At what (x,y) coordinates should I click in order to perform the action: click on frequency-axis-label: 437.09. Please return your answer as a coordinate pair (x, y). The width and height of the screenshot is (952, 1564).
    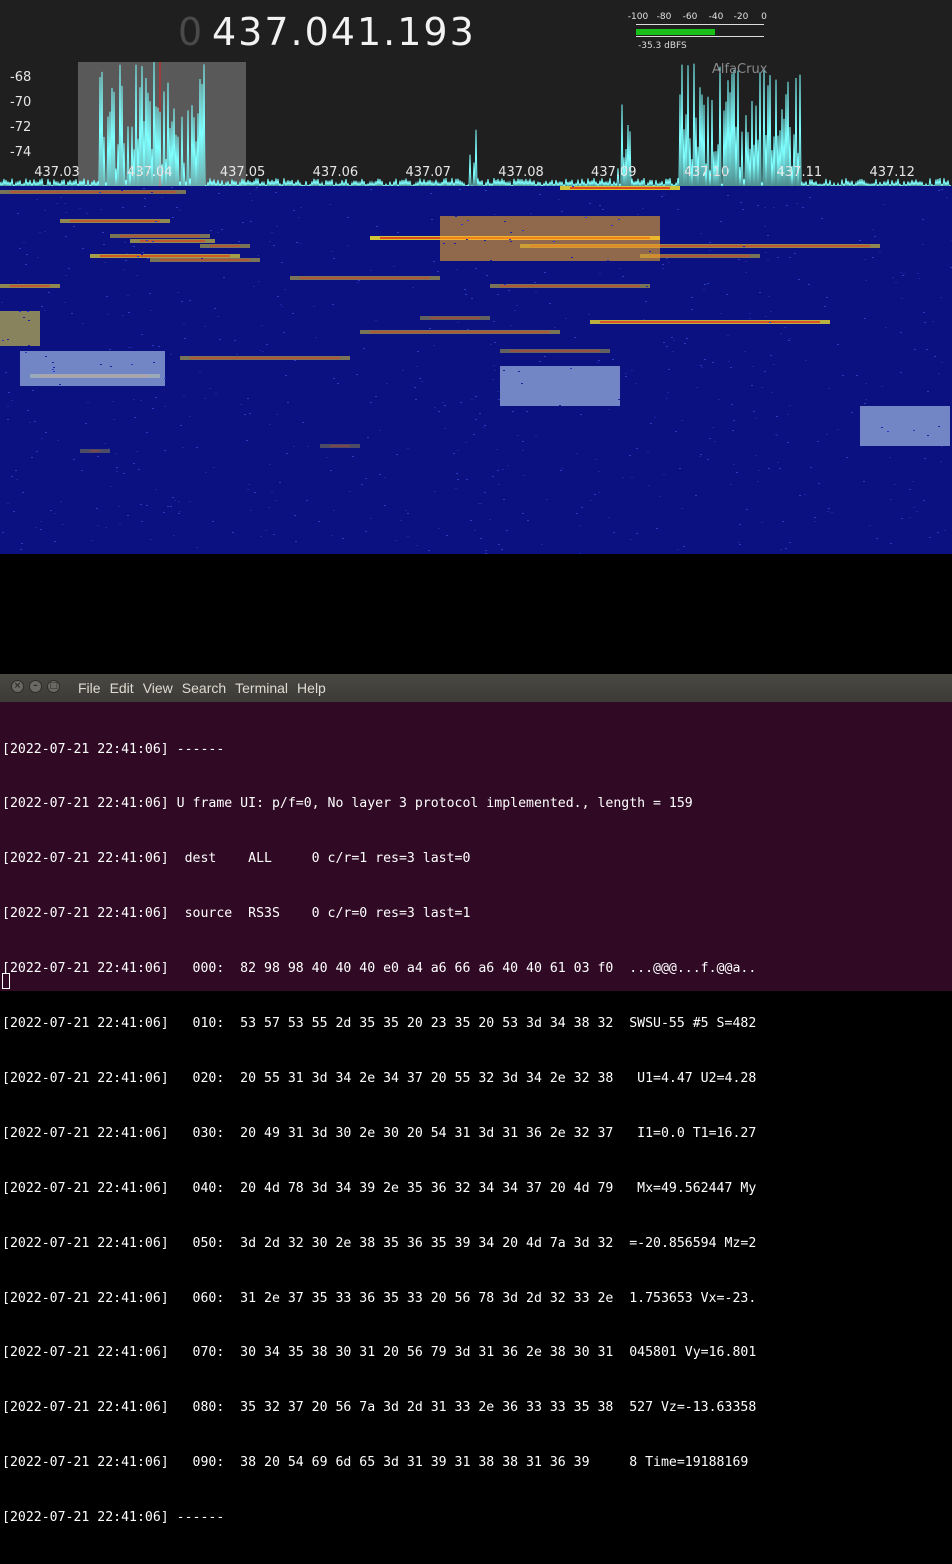
    Looking at the image, I should click on (614, 172).